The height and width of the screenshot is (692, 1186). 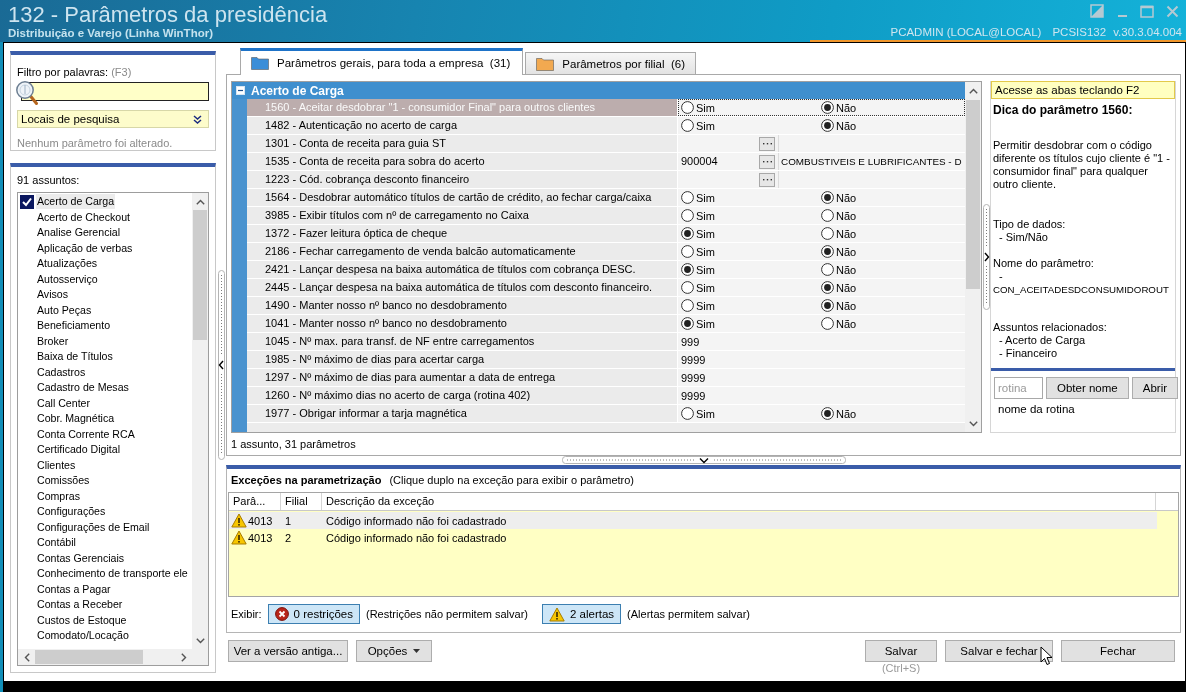 I want to click on subject-item: Comodato/Locação, so click(x=83, y=636).